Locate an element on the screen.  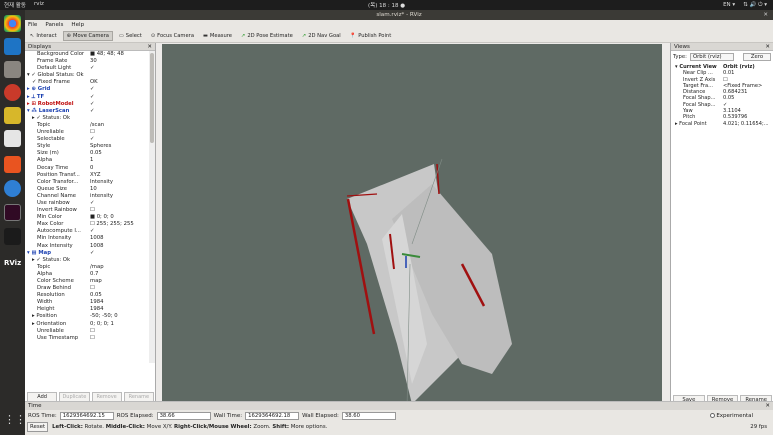
rhythmbox-icon is located at coordinates (12, 115).